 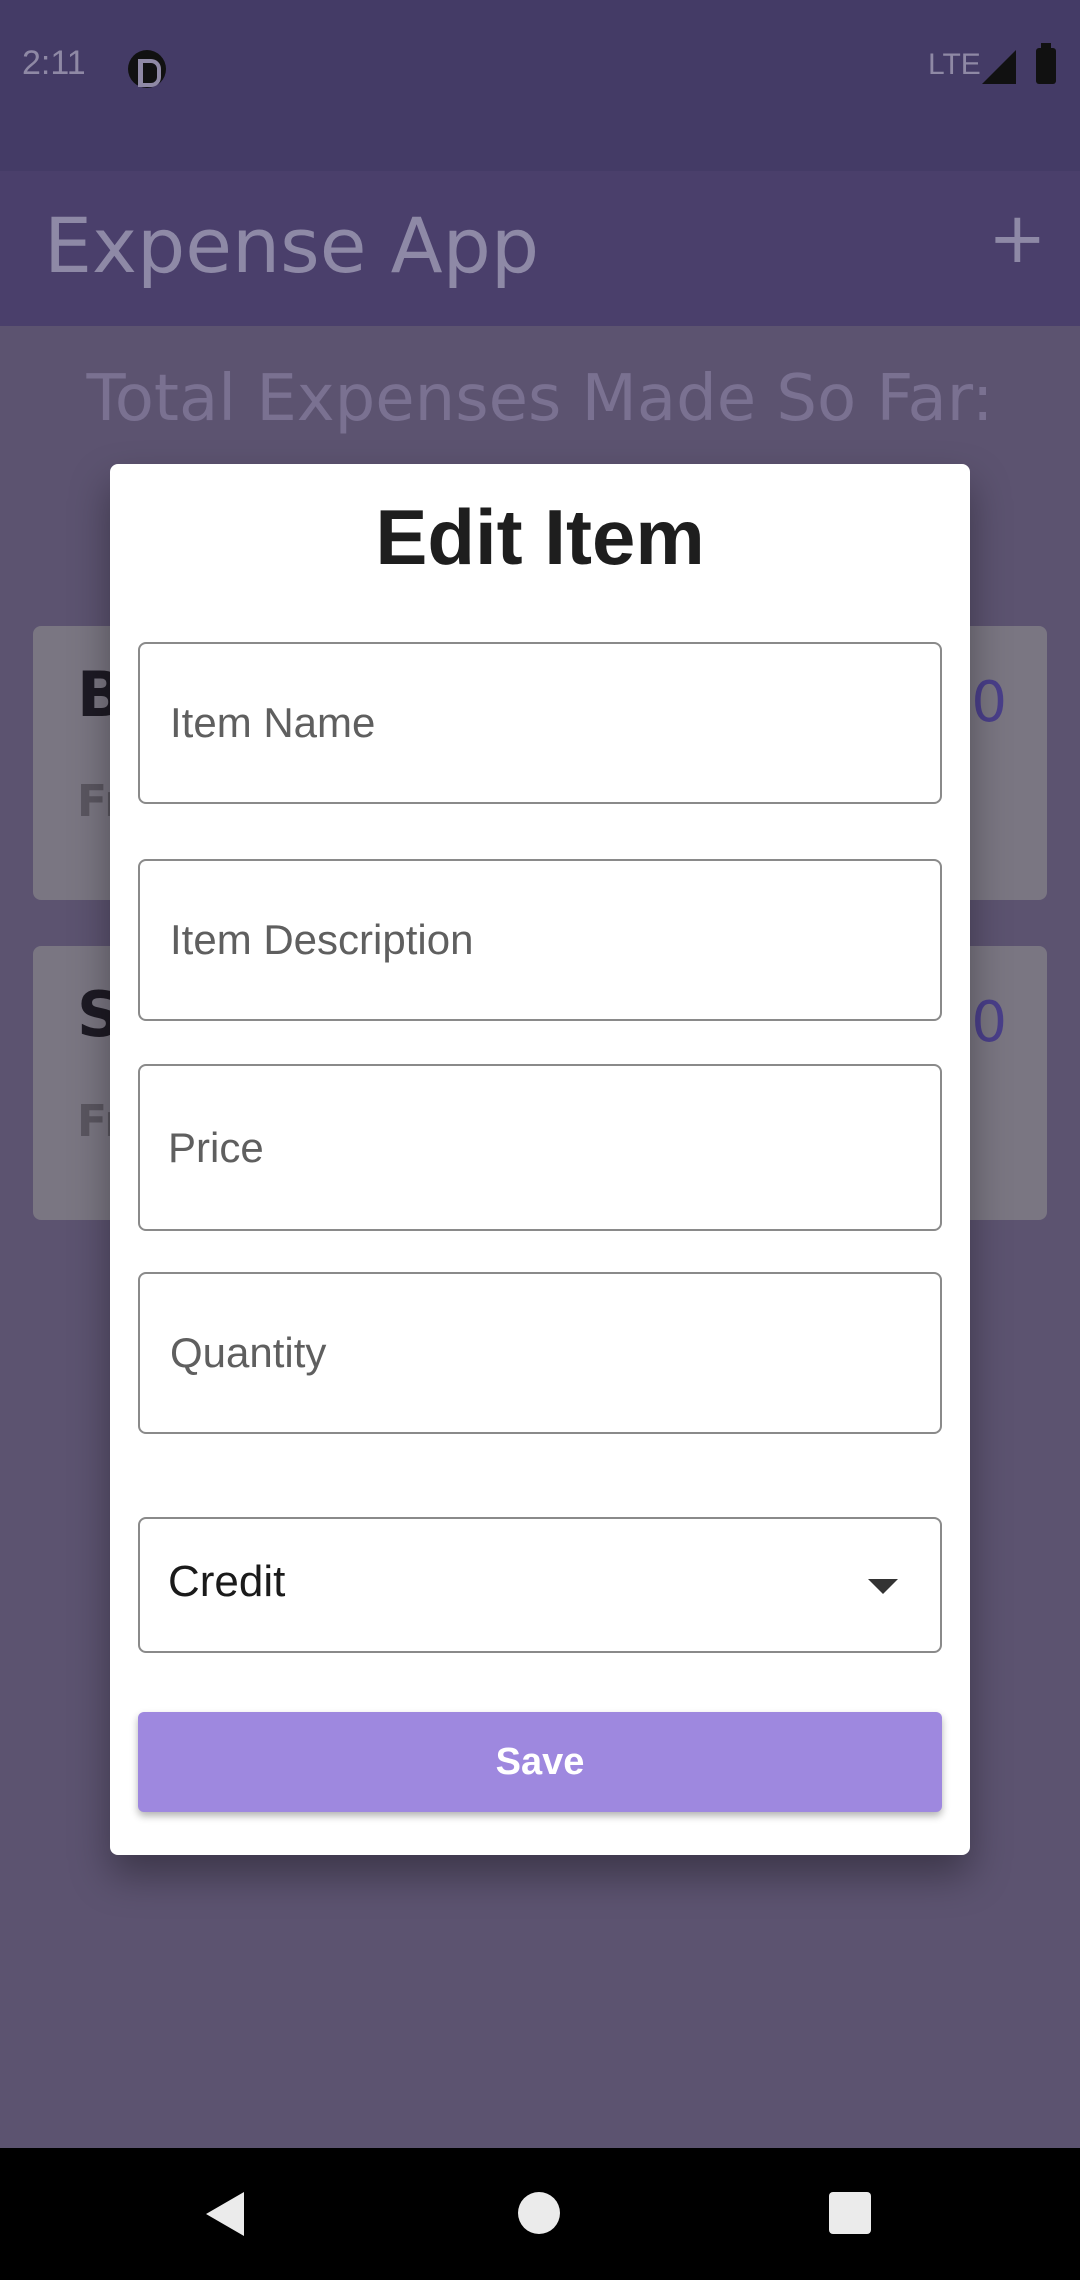 I want to click on app-notification-icon, so click(x=147, y=69).